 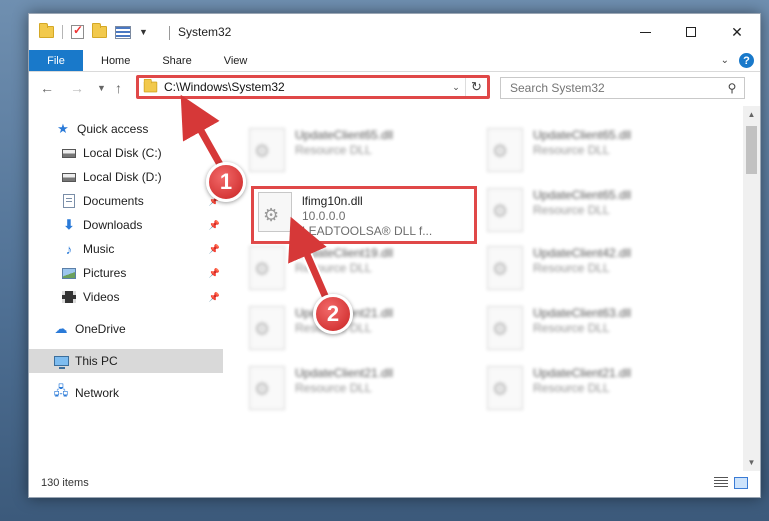 I want to click on sidebar-item-network: 🖧 Network, so click(x=126, y=393).